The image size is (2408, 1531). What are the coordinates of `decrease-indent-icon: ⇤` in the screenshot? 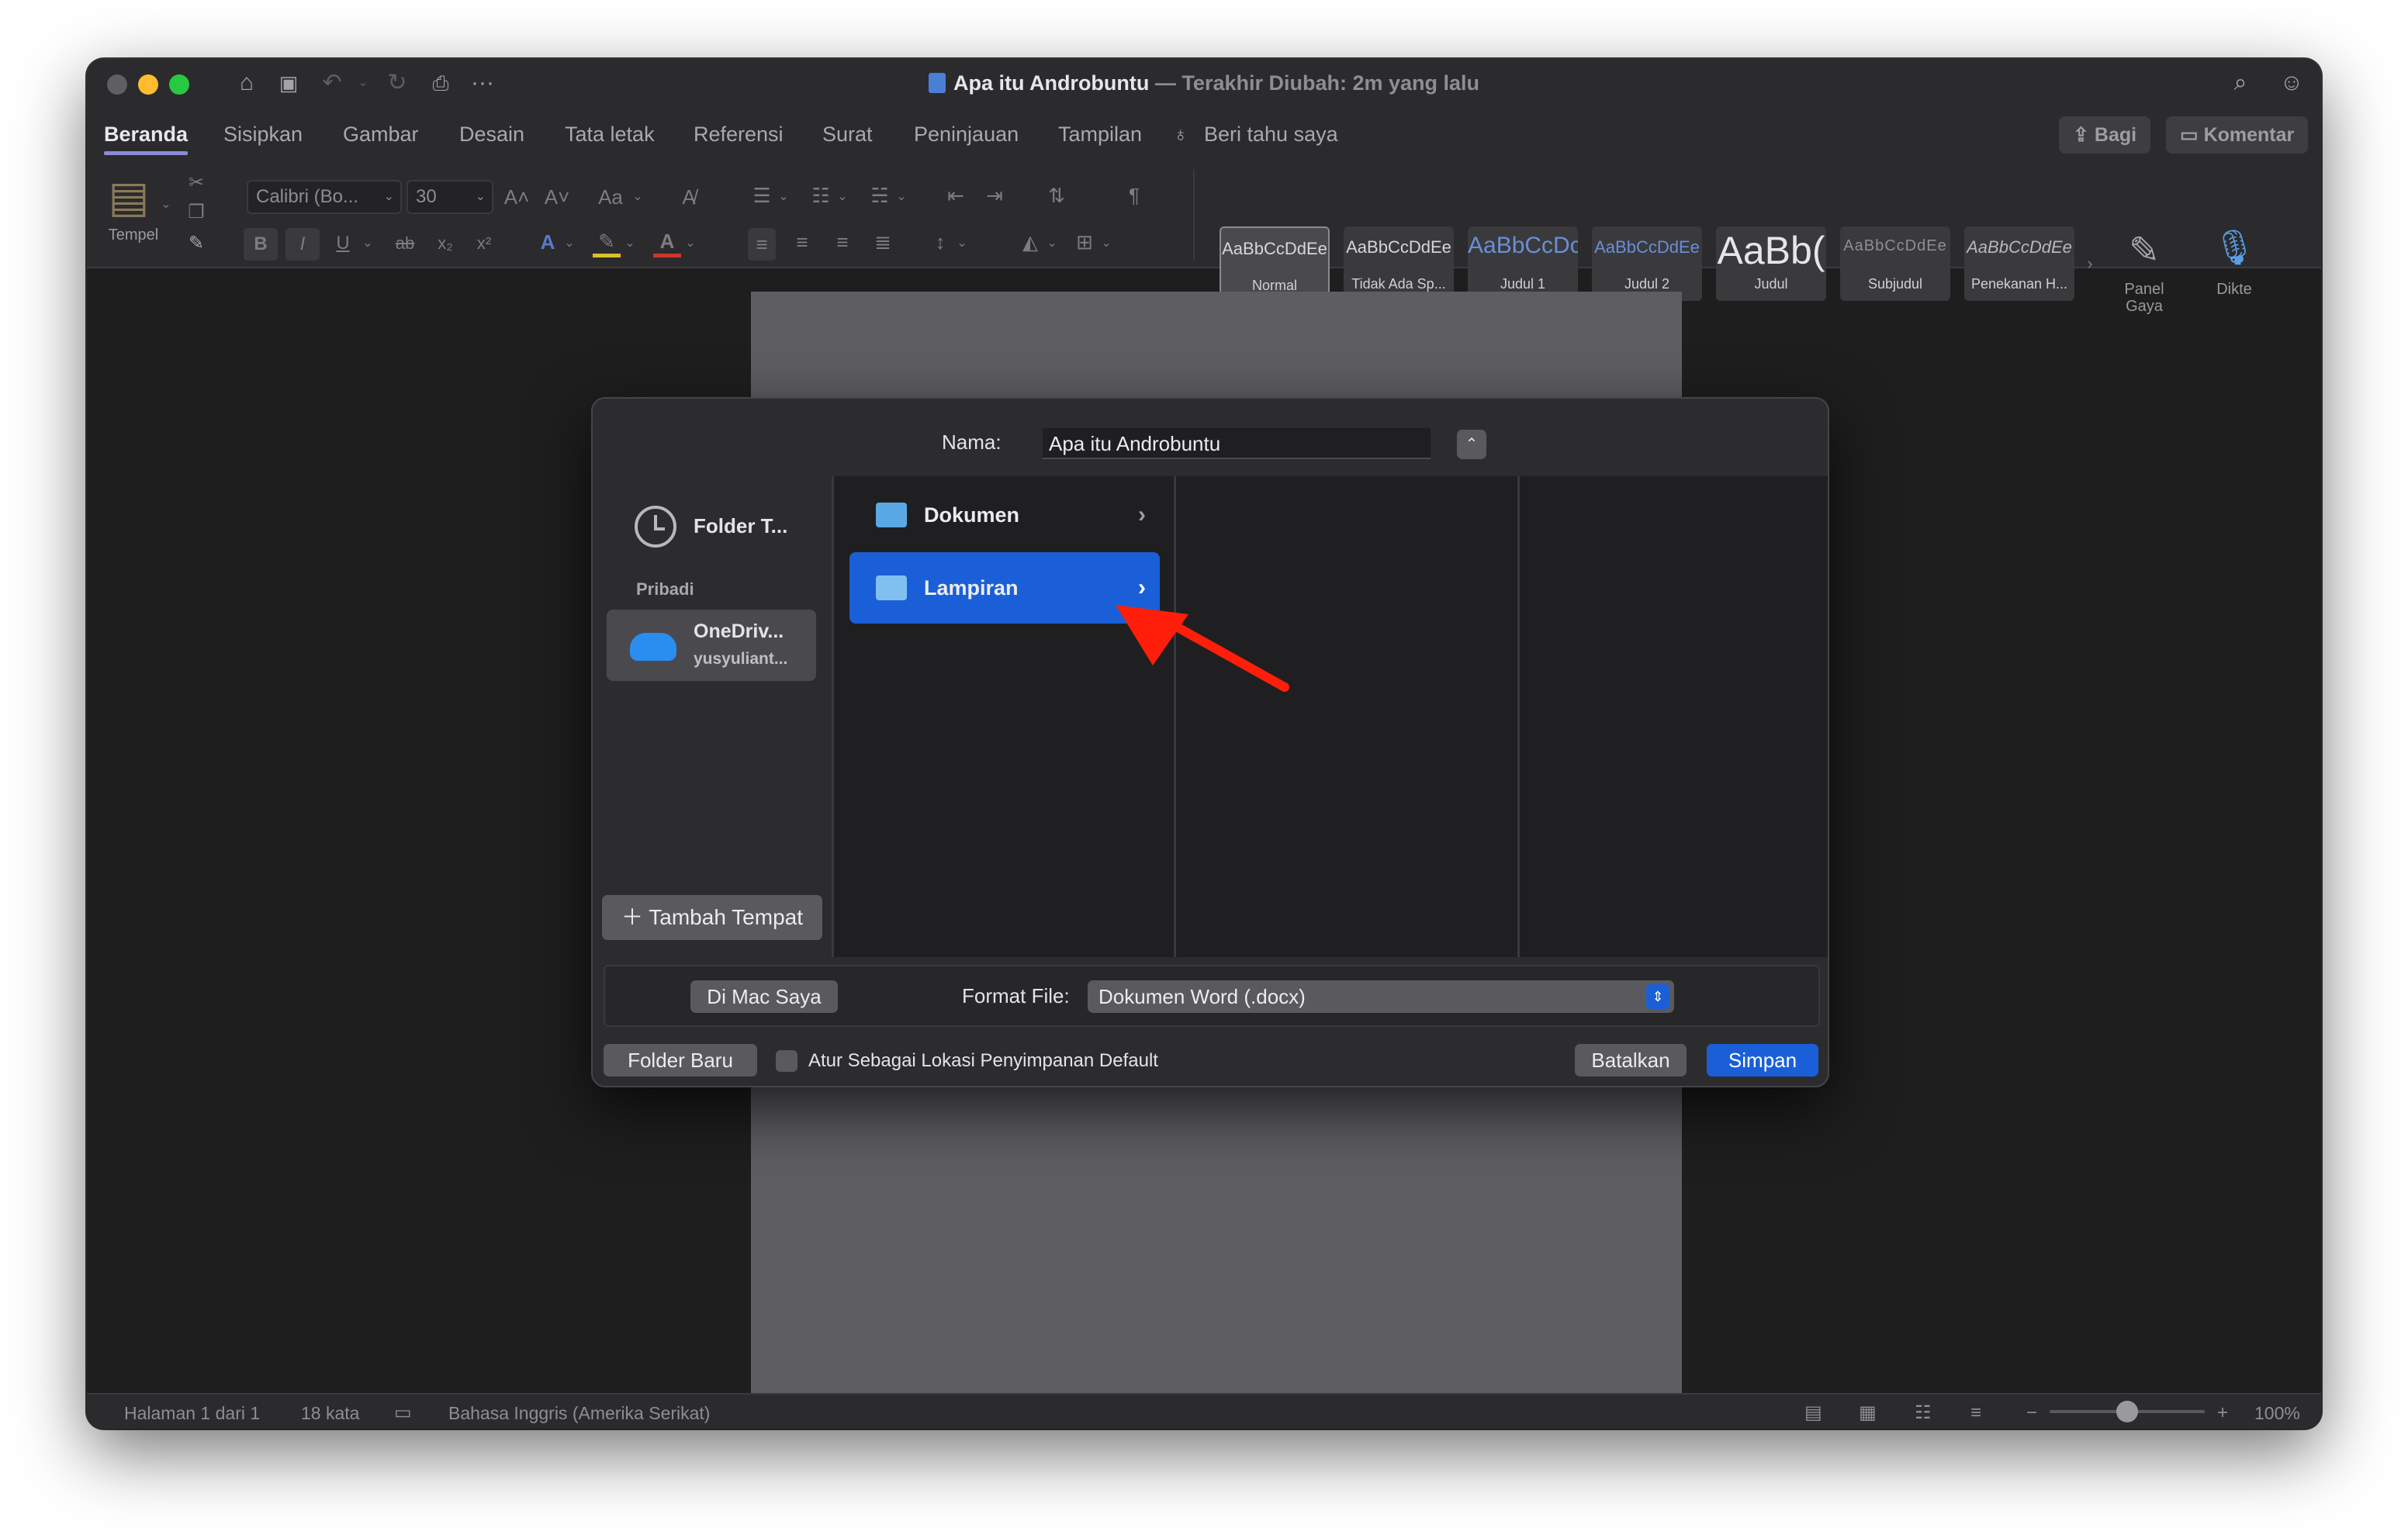 It's located at (956, 195).